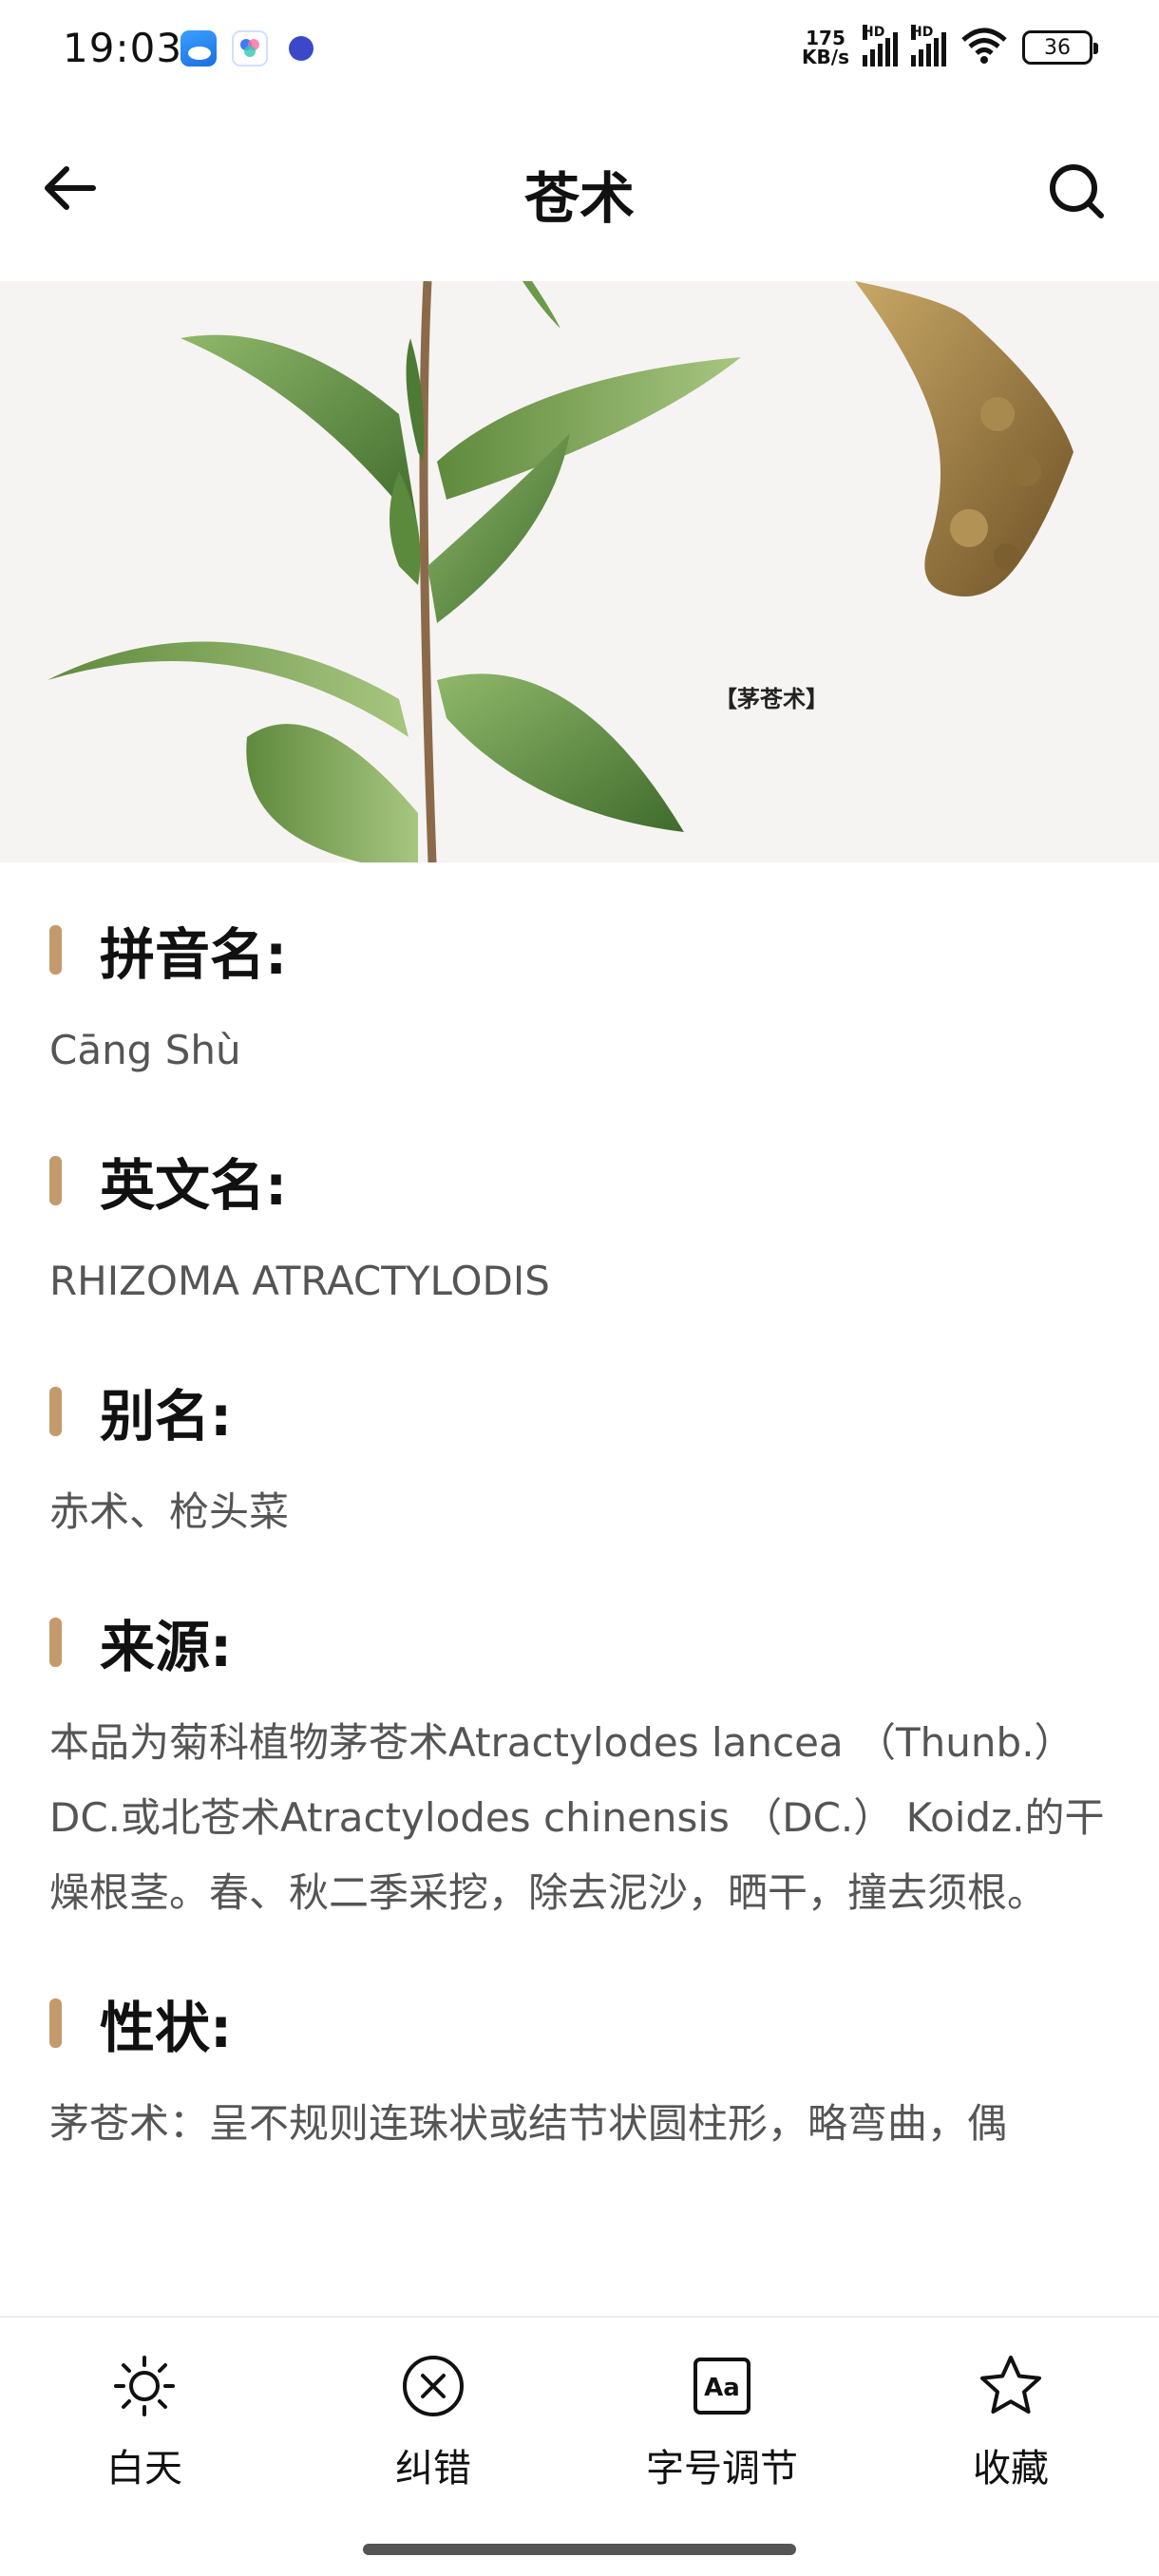 This screenshot has width=1159, height=2576. Describe the element at coordinates (928, 45) in the screenshot. I see `signal-icon-2: HD` at that location.